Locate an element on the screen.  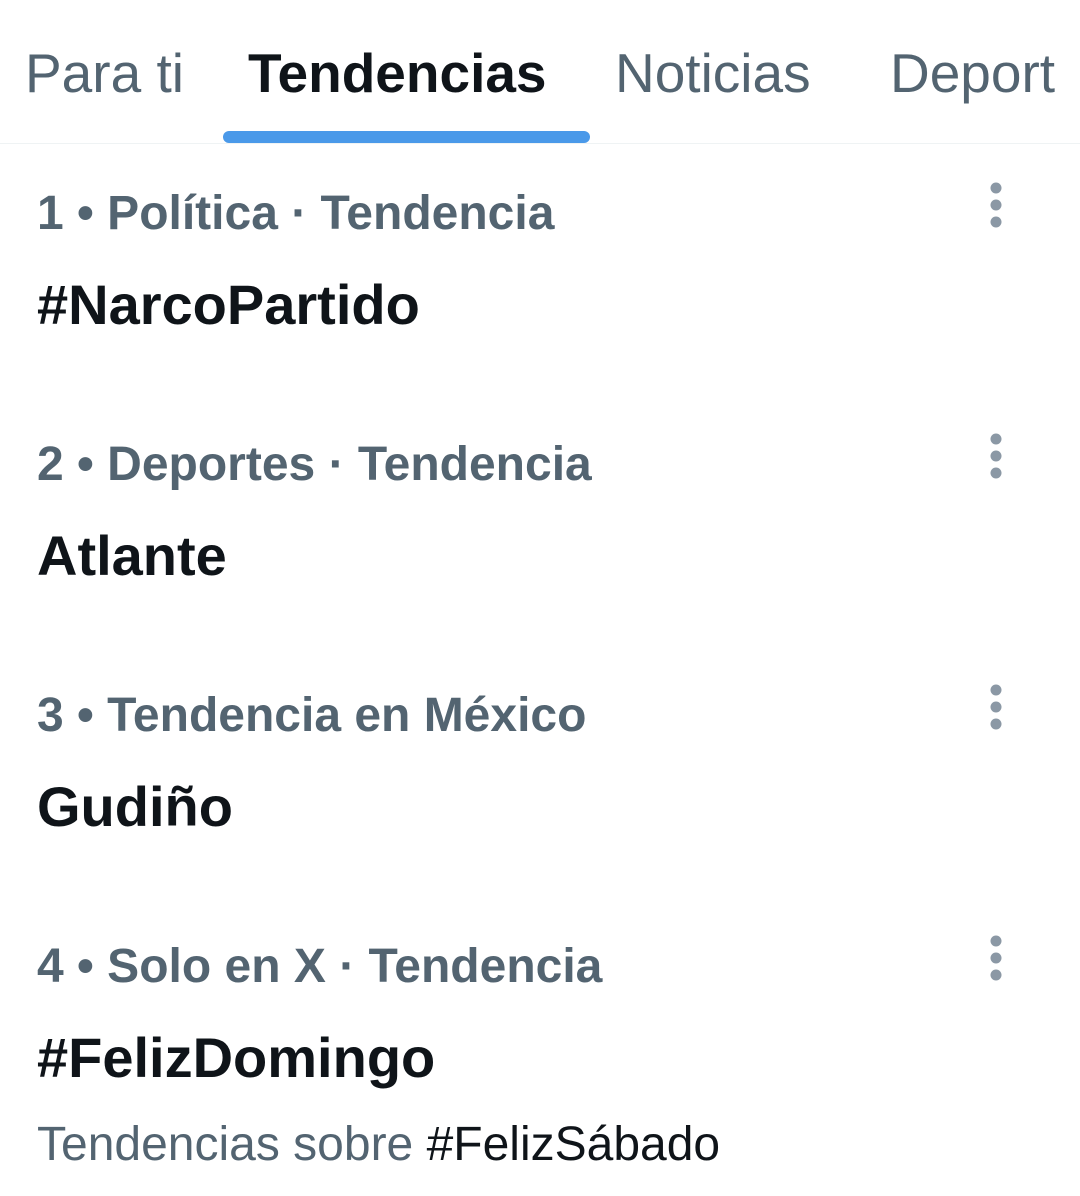
tab-para-ti: Para ti is located at coordinates (104, 73).